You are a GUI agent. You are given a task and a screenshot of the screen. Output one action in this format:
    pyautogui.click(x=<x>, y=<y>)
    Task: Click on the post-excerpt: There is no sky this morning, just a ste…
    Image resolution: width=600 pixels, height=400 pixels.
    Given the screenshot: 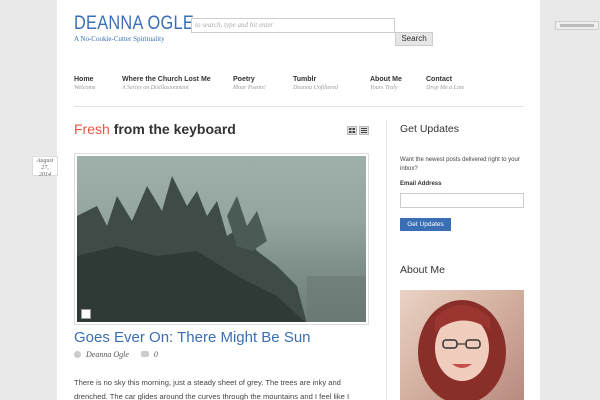 What is the action you would take?
    pyautogui.click(x=212, y=389)
    